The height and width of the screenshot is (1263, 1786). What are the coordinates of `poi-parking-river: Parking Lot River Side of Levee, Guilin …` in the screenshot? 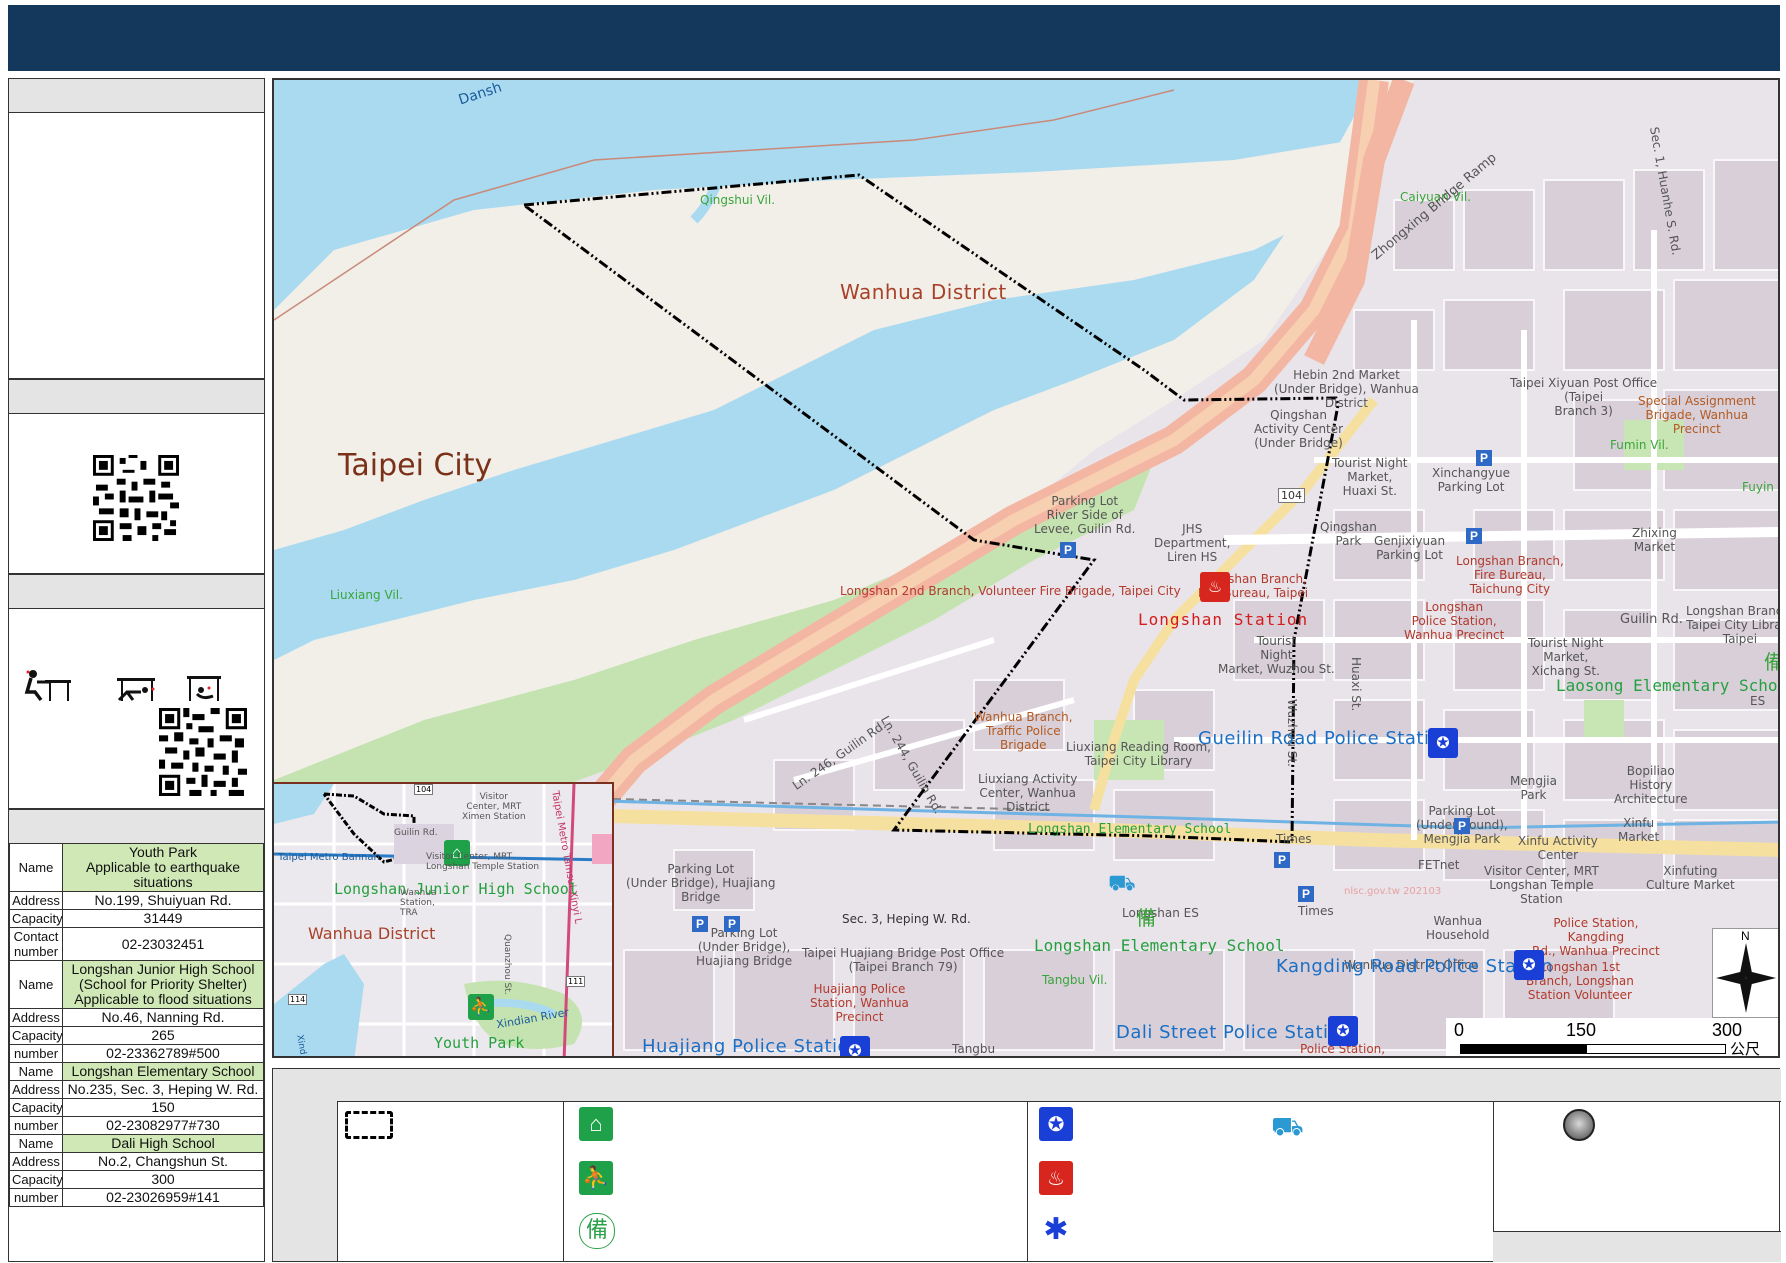 It's located at (1085, 515).